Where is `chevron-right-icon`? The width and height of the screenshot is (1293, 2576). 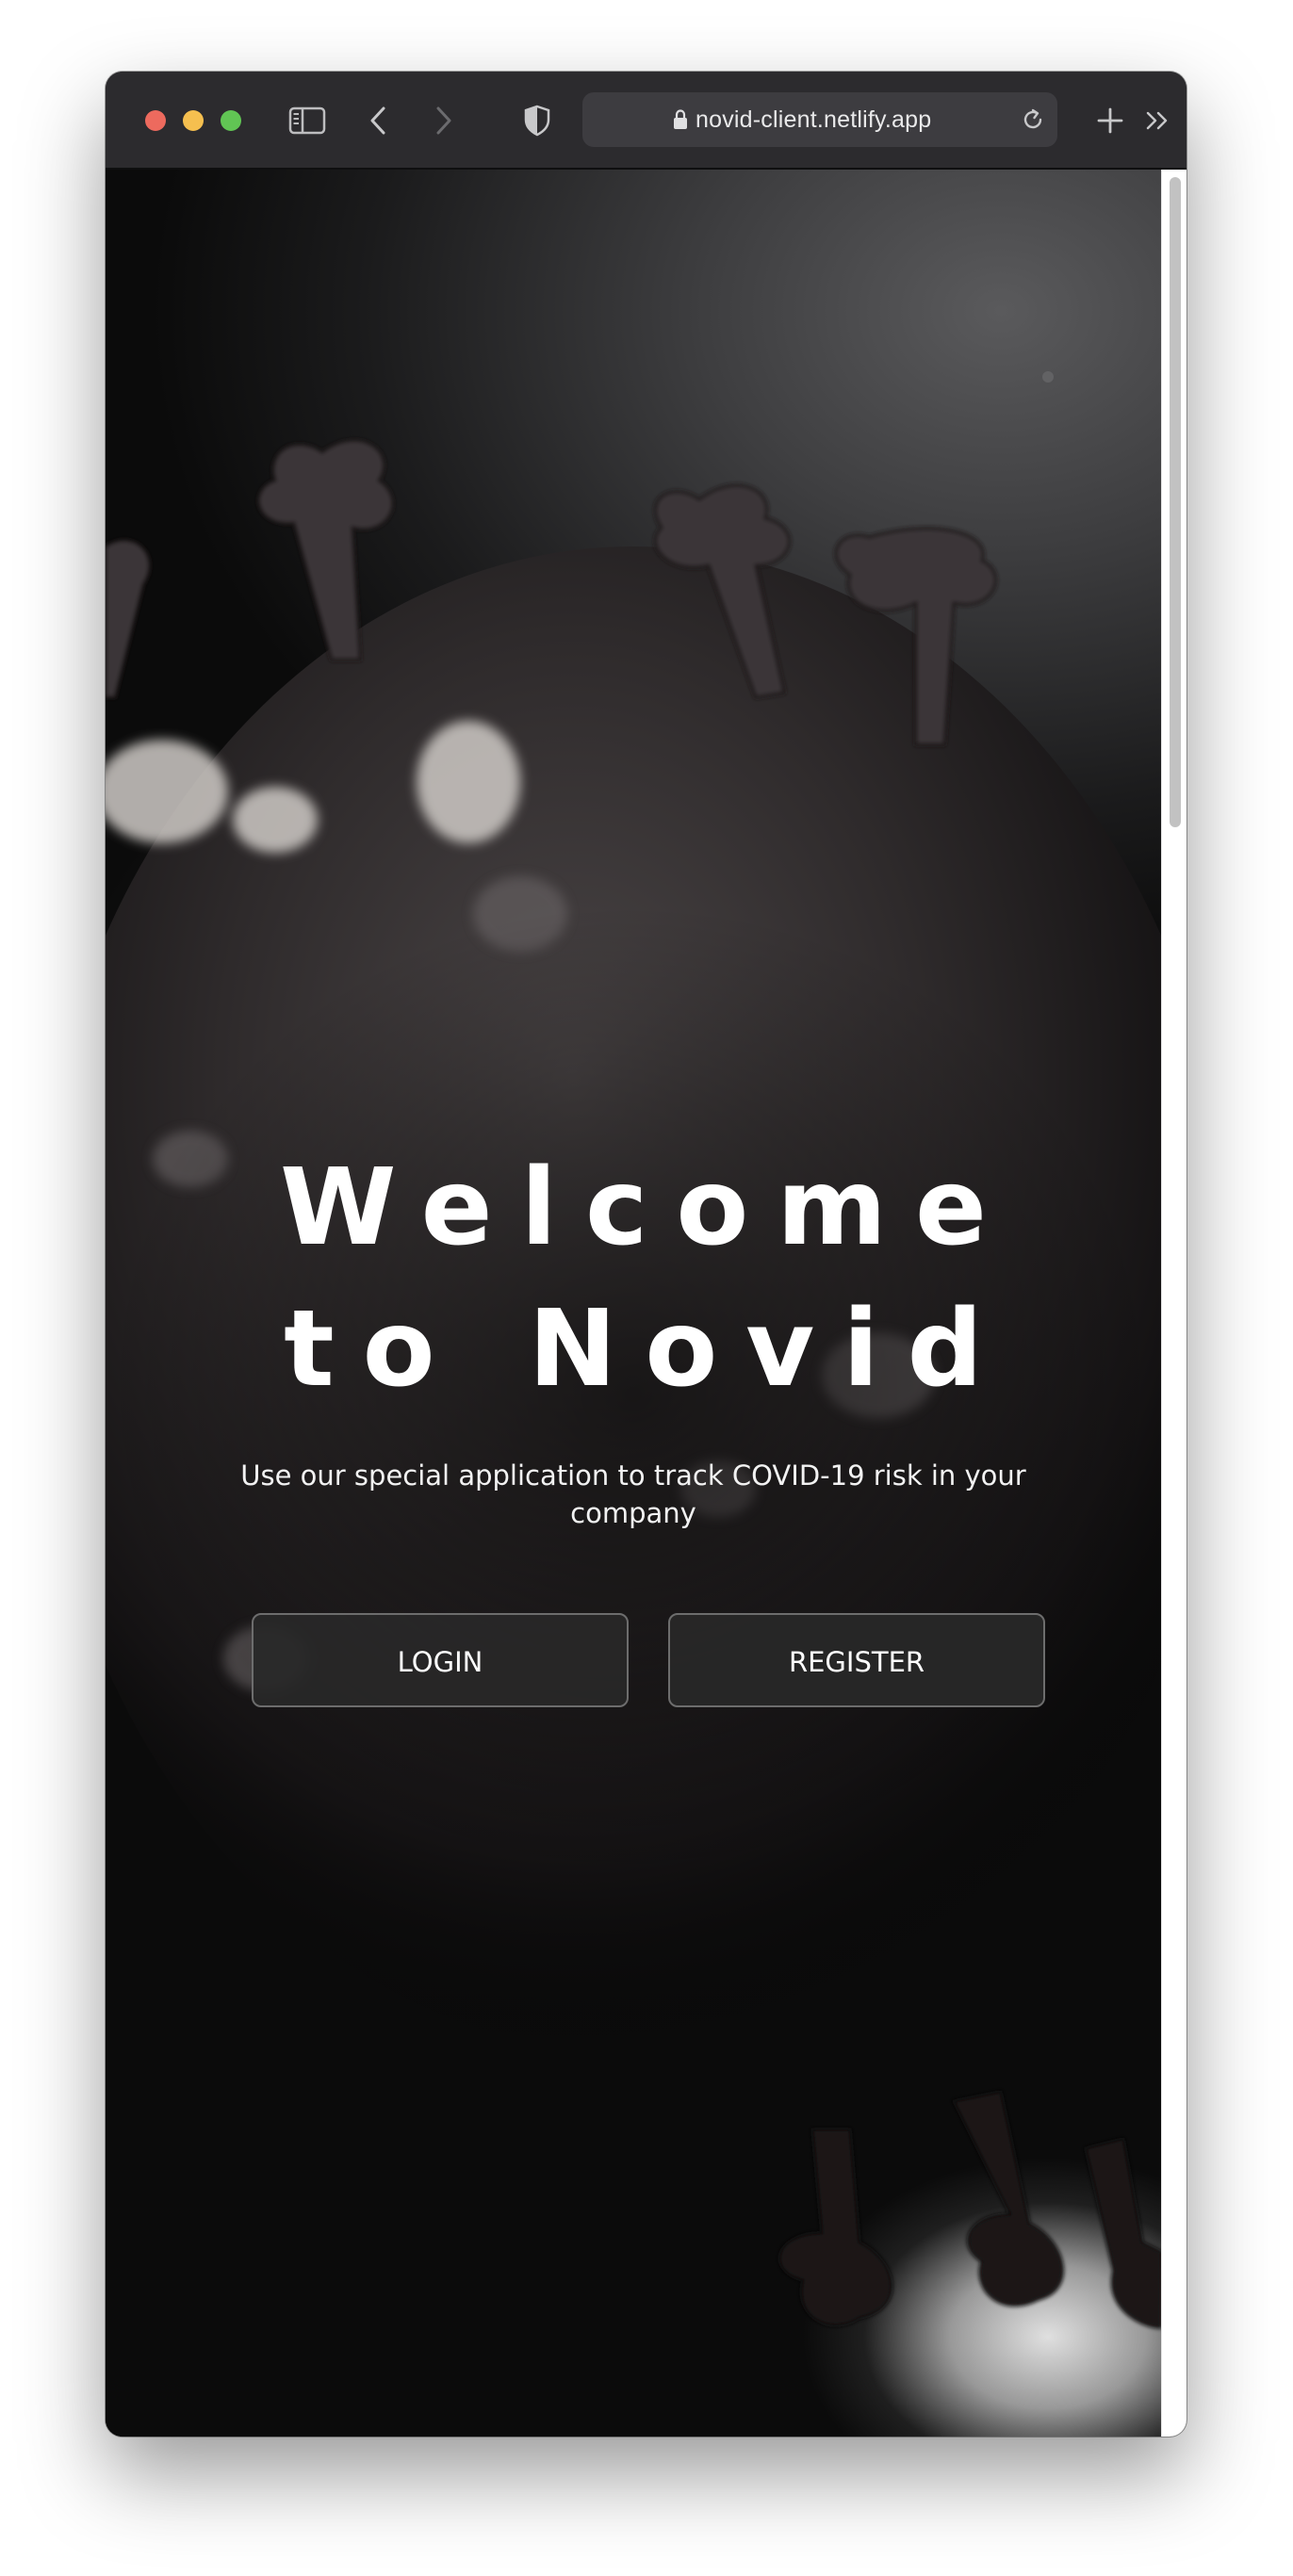 chevron-right-icon is located at coordinates (443, 120).